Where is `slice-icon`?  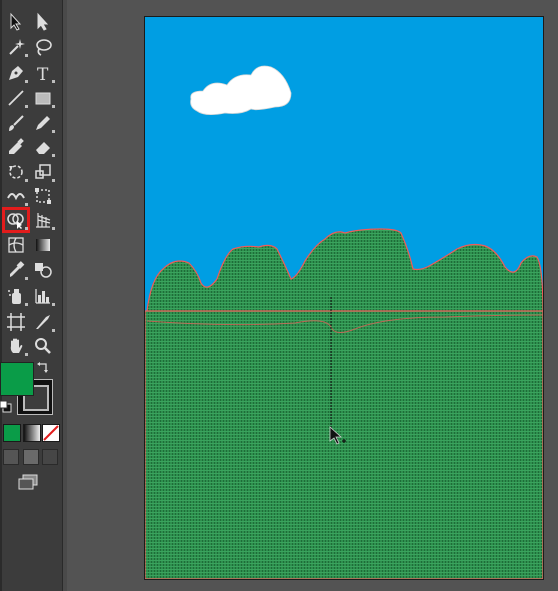
slice-icon is located at coordinates (43, 322).